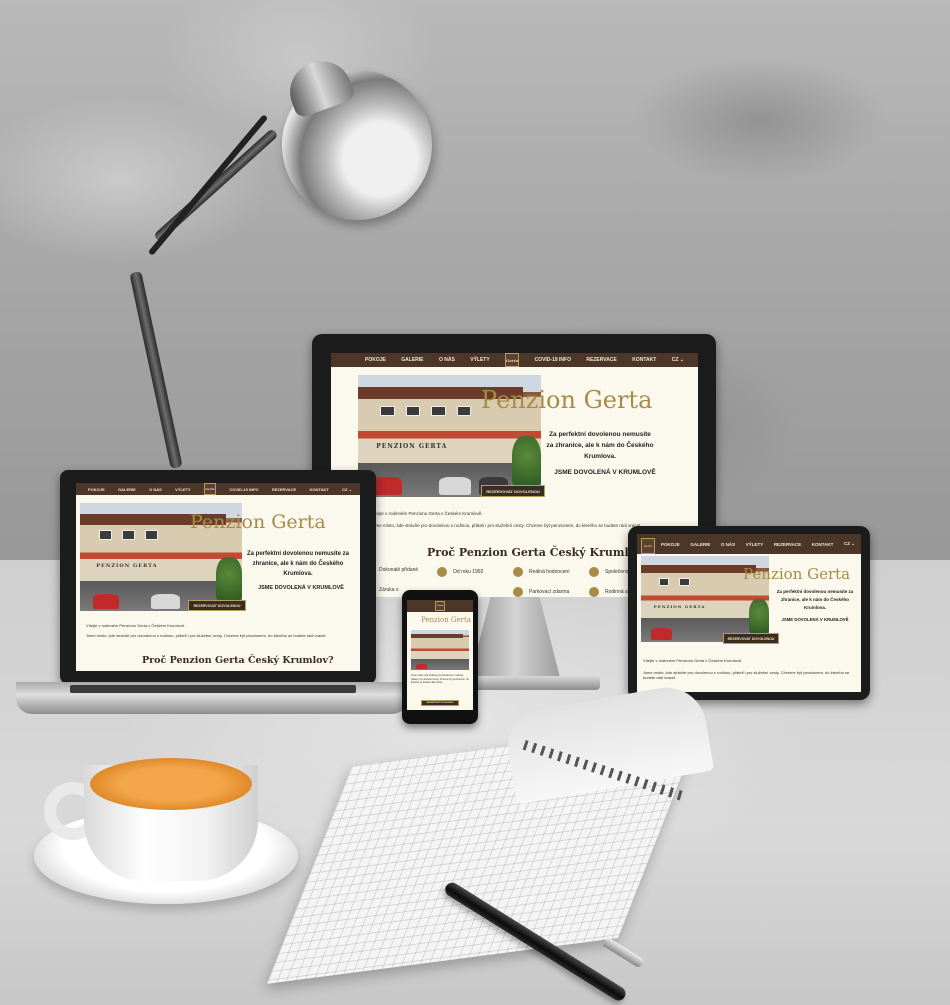 This screenshot has width=950, height=1005. I want to click on hero-image, so click(440, 650).